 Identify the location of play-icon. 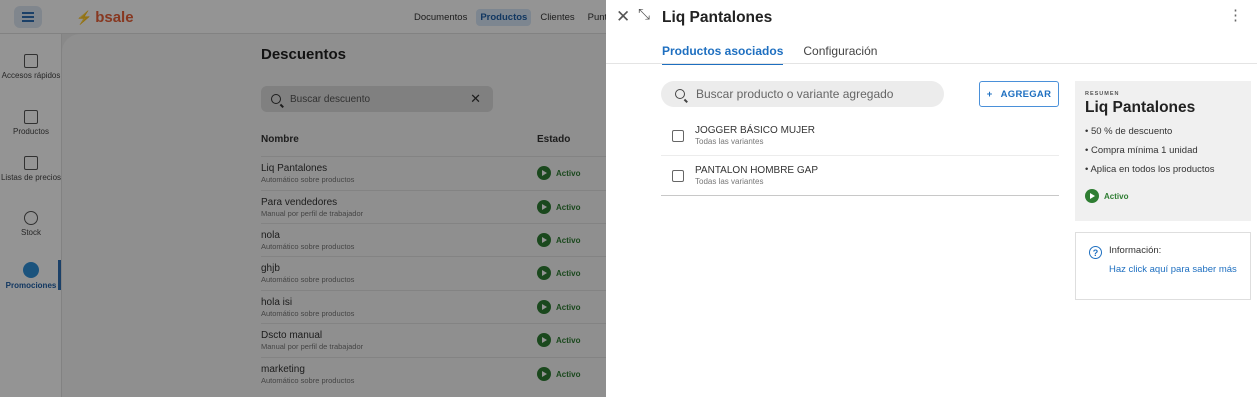
(1092, 196).